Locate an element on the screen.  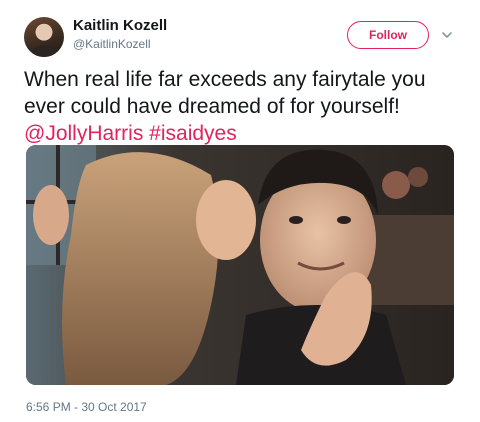
tweet-text-line-3: @JollyHarris #isaidyes is located at coordinates (244, 133).